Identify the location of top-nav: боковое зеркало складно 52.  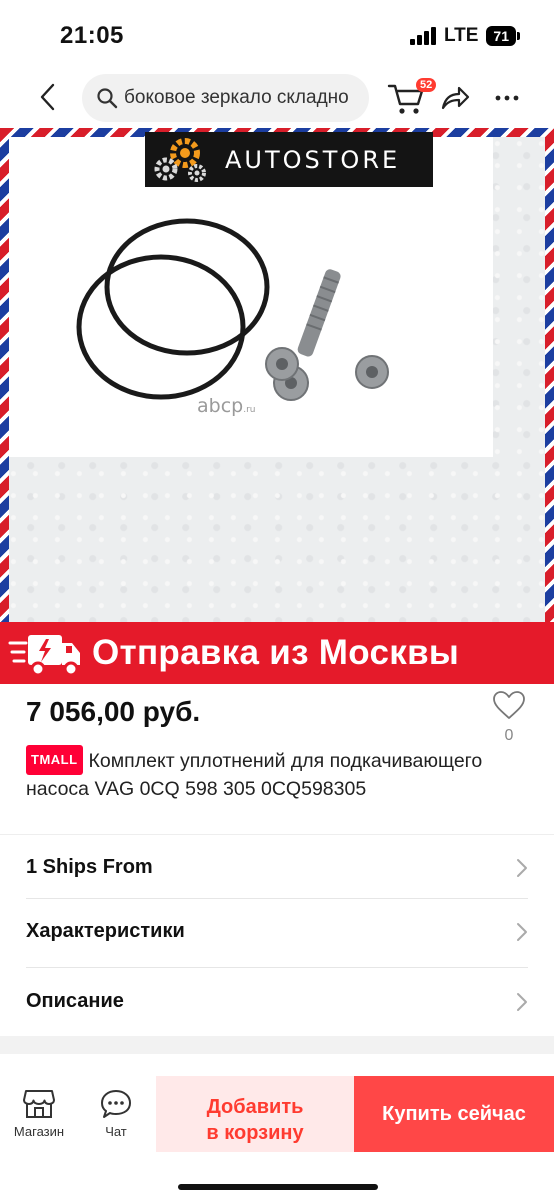
(277, 99).